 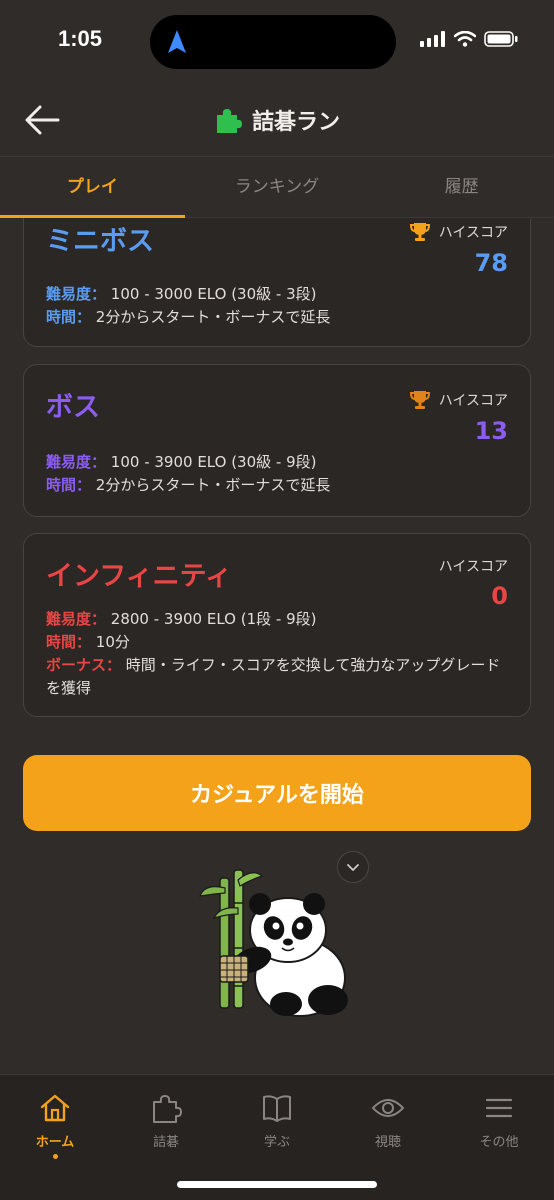 What do you see at coordinates (229, 121) in the screenshot?
I see `puzzle-piece-icon` at bounding box center [229, 121].